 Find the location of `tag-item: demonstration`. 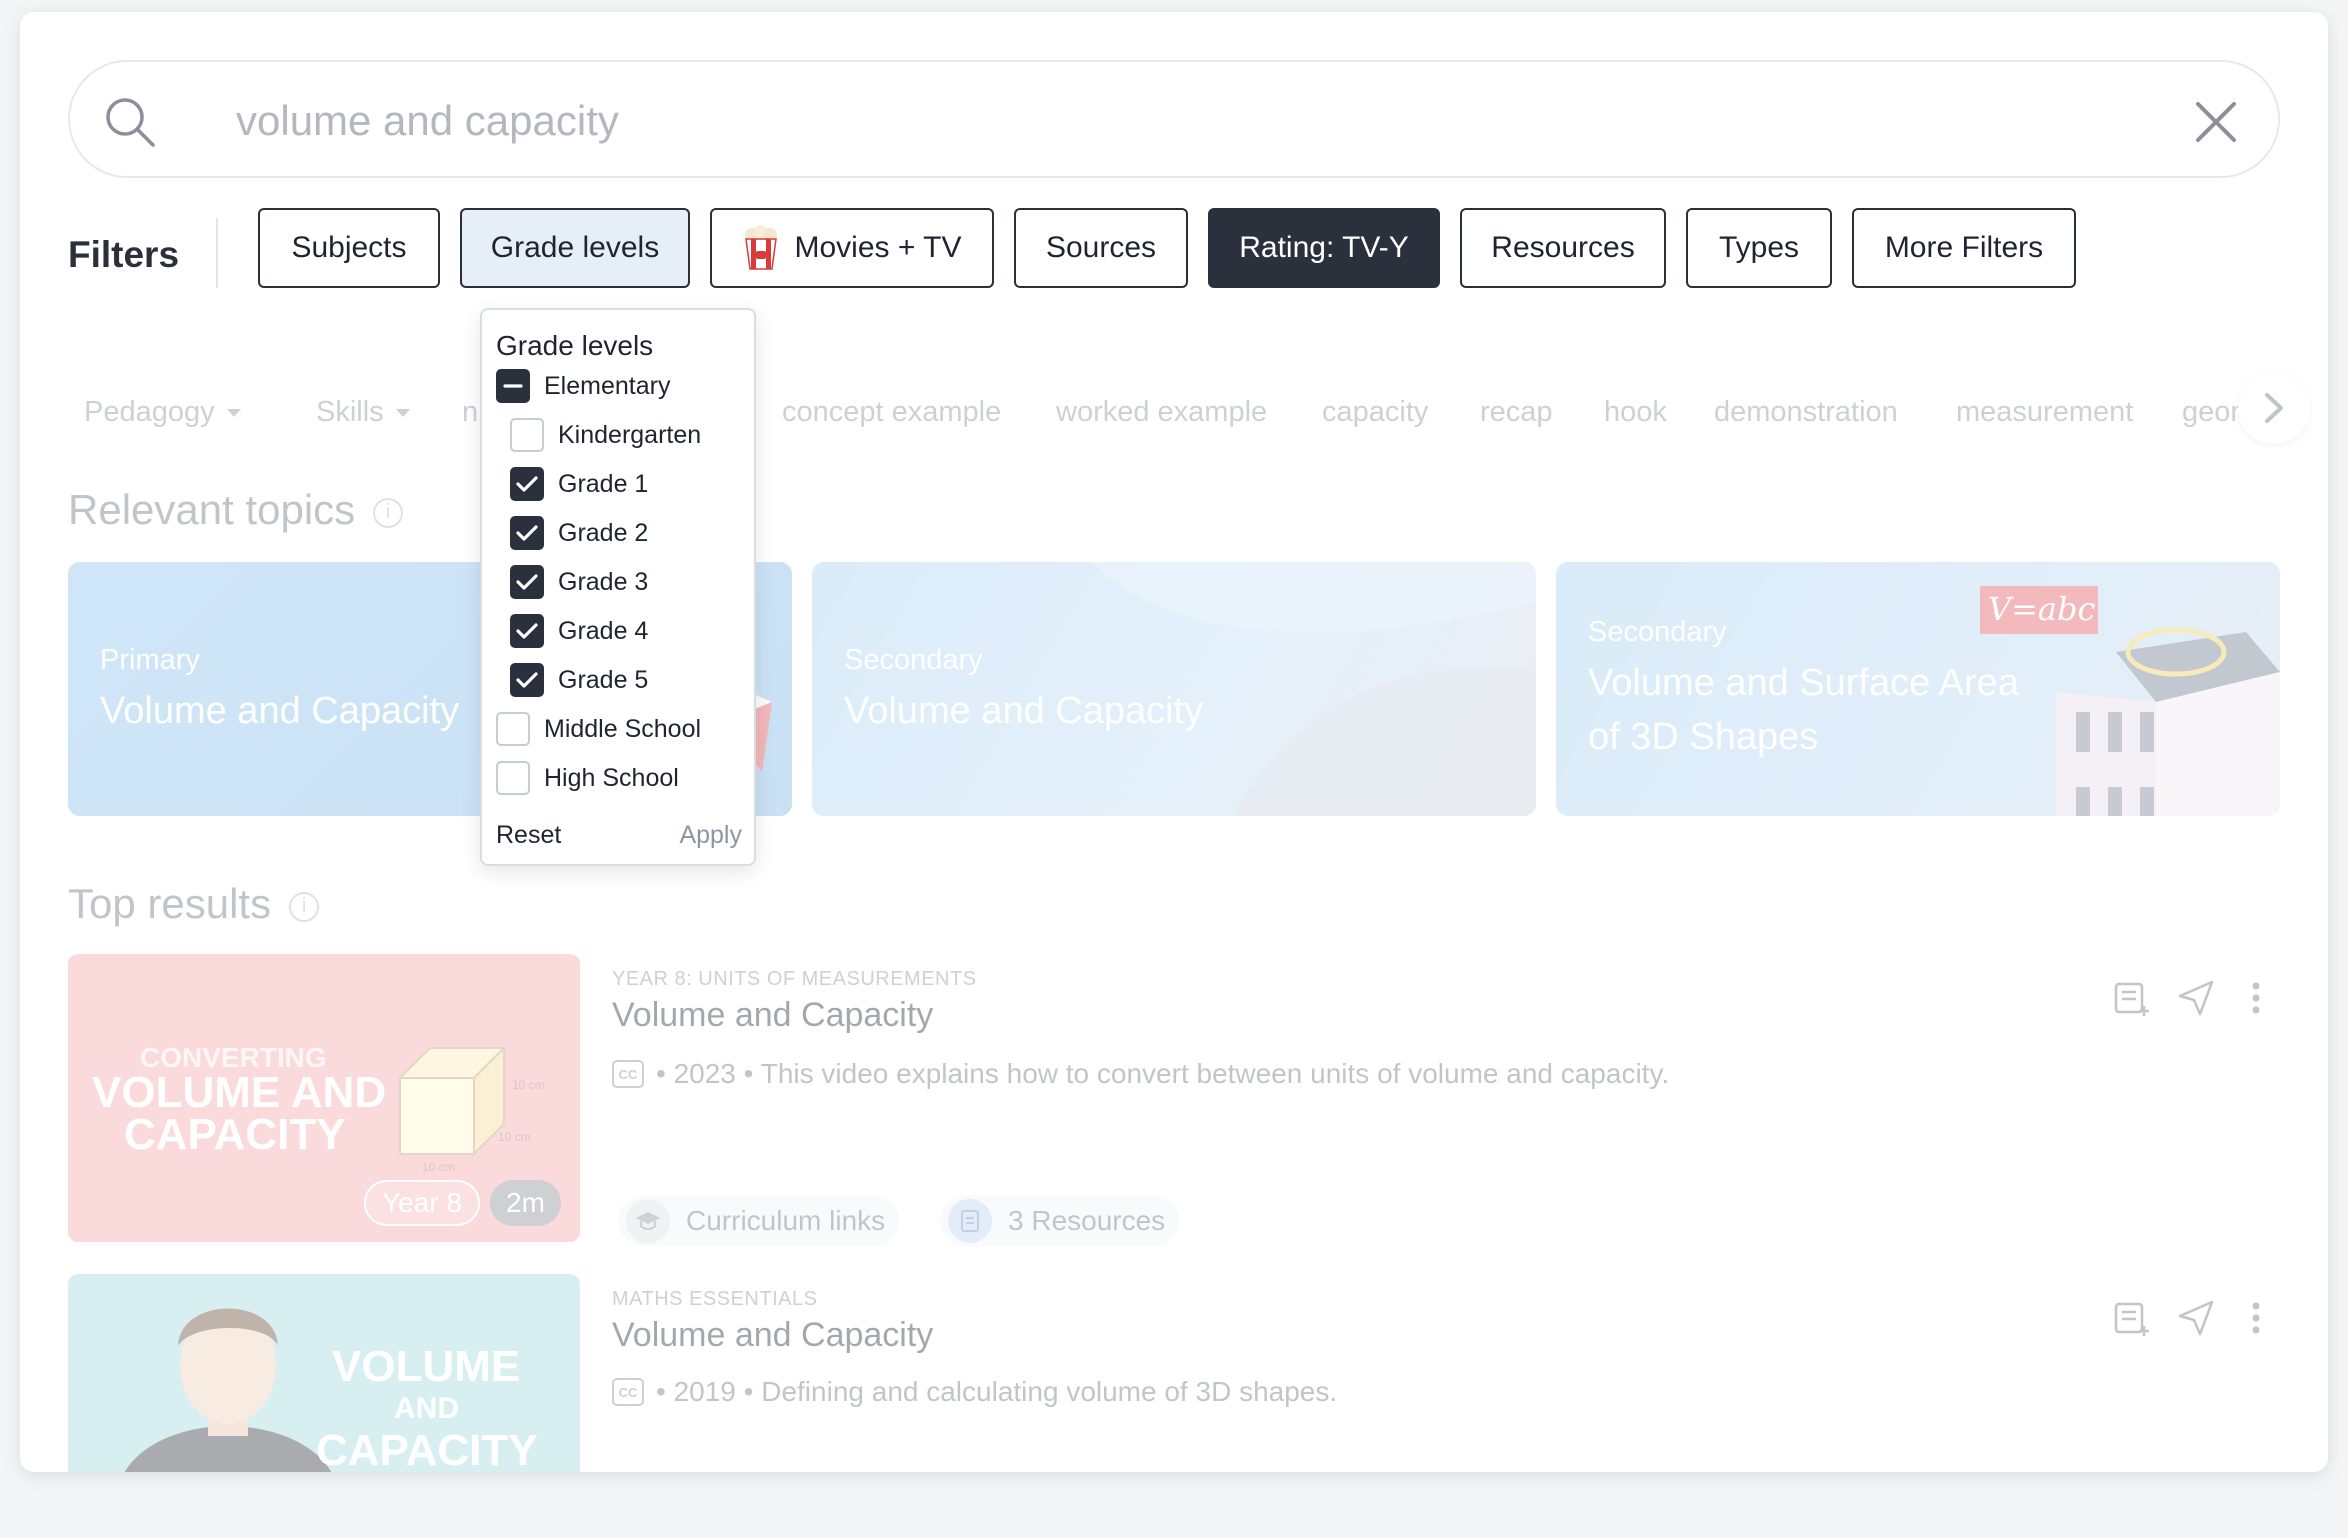

tag-item: demonstration is located at coordinates (1806, 412).